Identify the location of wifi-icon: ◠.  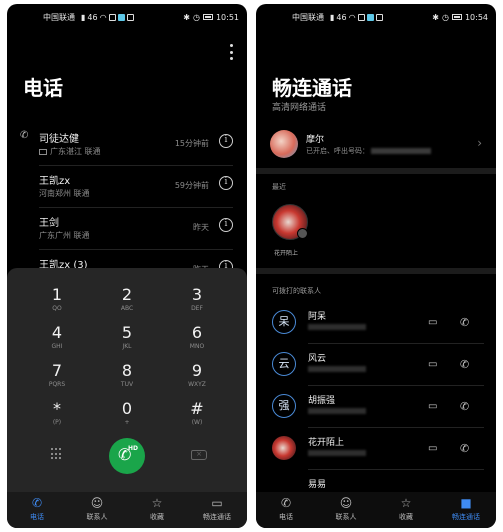
(352, 17).